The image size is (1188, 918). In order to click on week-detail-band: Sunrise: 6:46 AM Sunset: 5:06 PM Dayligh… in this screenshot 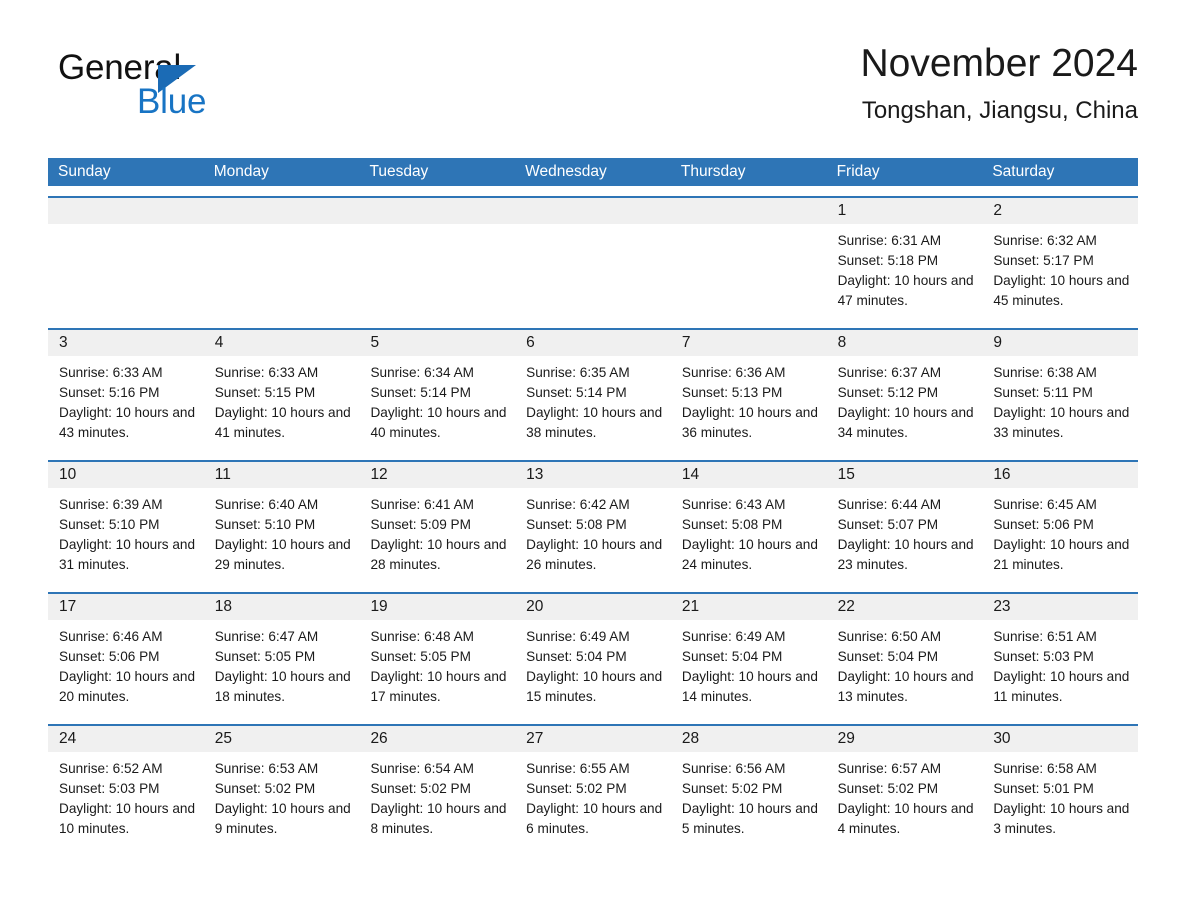, I will do `click(593, 667)`.